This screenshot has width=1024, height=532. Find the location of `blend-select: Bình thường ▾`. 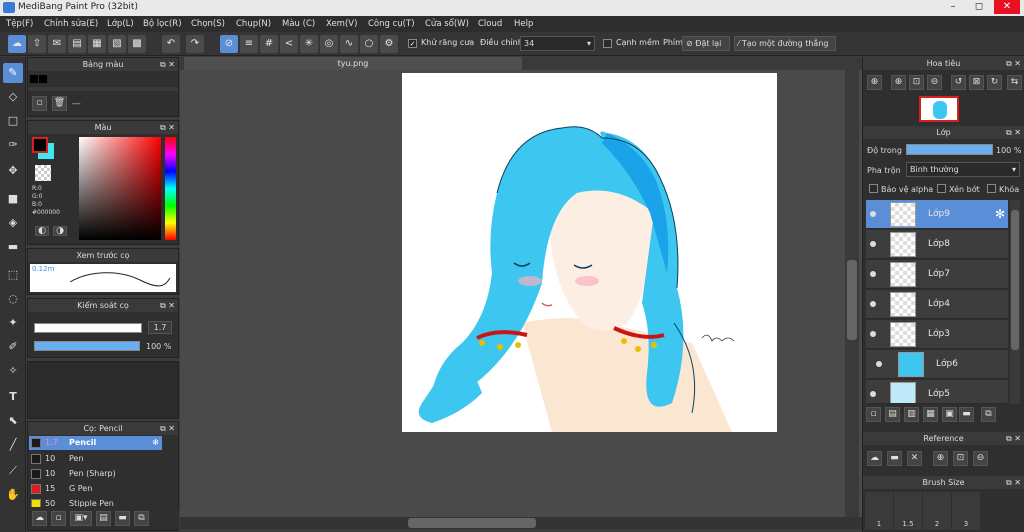

blend-select: Bình thường ▾ is located at coordinates (963, 169).